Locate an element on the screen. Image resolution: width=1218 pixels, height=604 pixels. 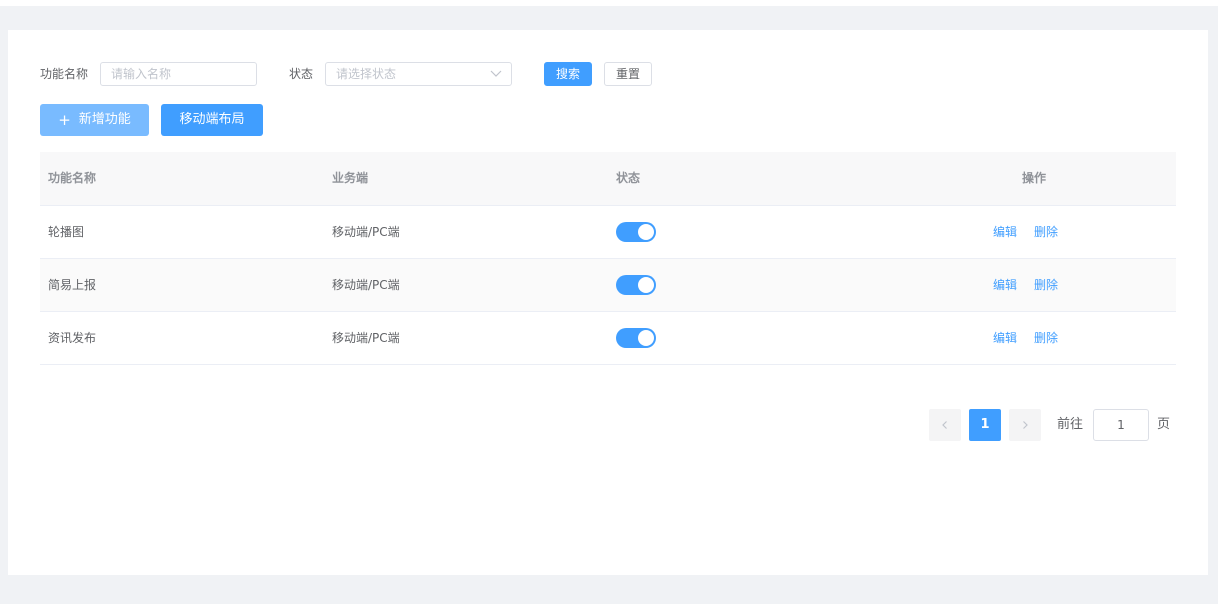
goto-label: 前往 is located at coordinates (1070, 424).